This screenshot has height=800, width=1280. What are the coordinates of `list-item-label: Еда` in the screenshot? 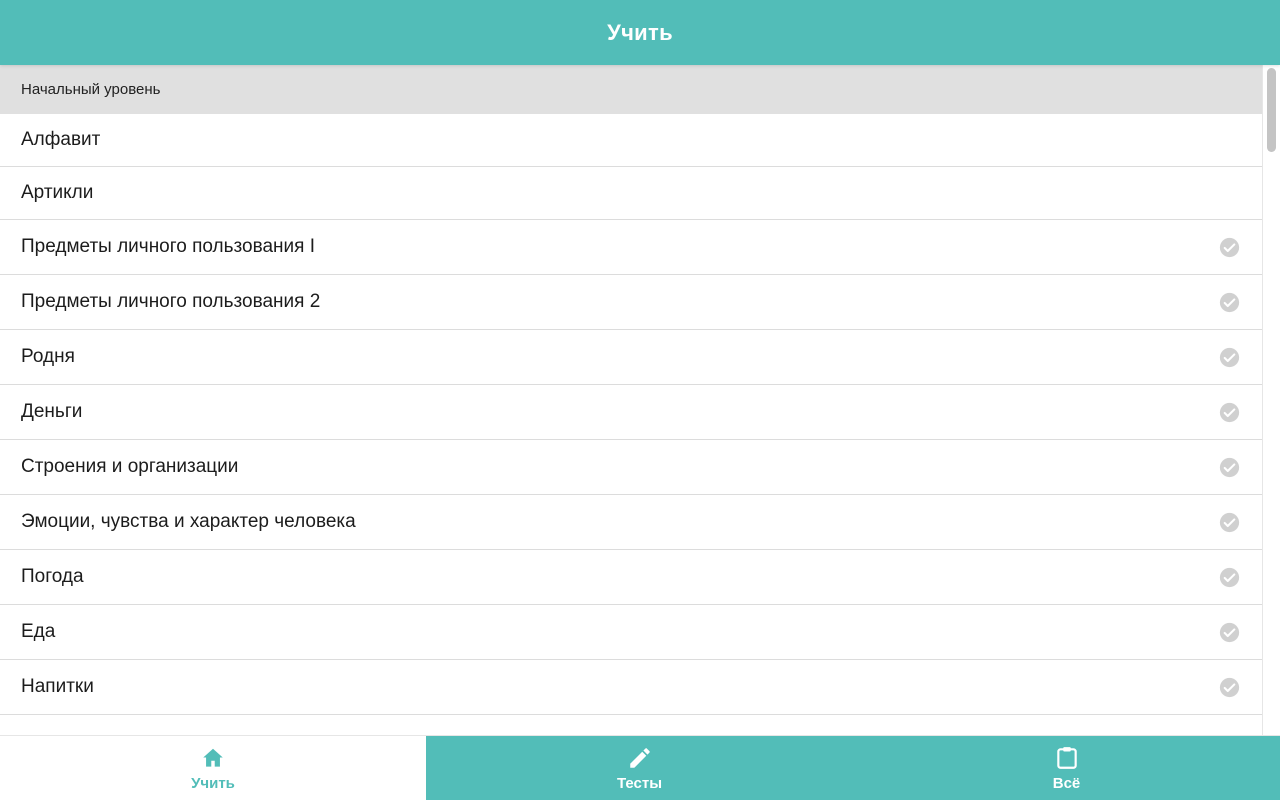 It's located at (38, 631).